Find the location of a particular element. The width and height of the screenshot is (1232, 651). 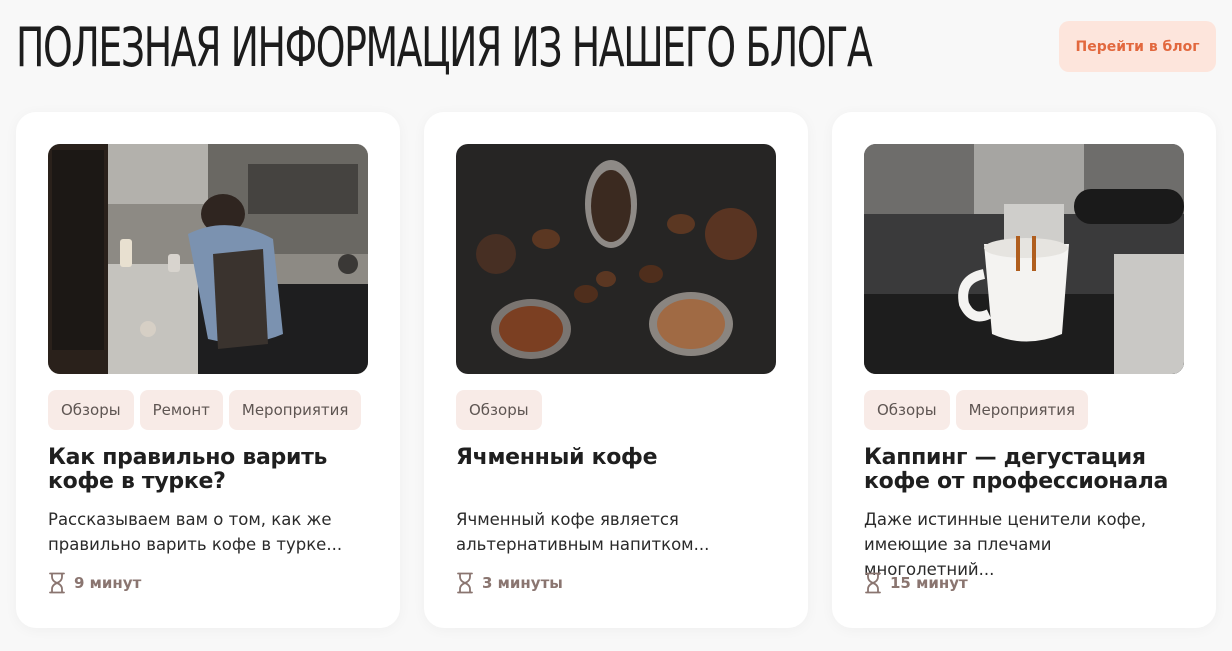

card-image-coffee-beans is located at coordinates (616, 259).